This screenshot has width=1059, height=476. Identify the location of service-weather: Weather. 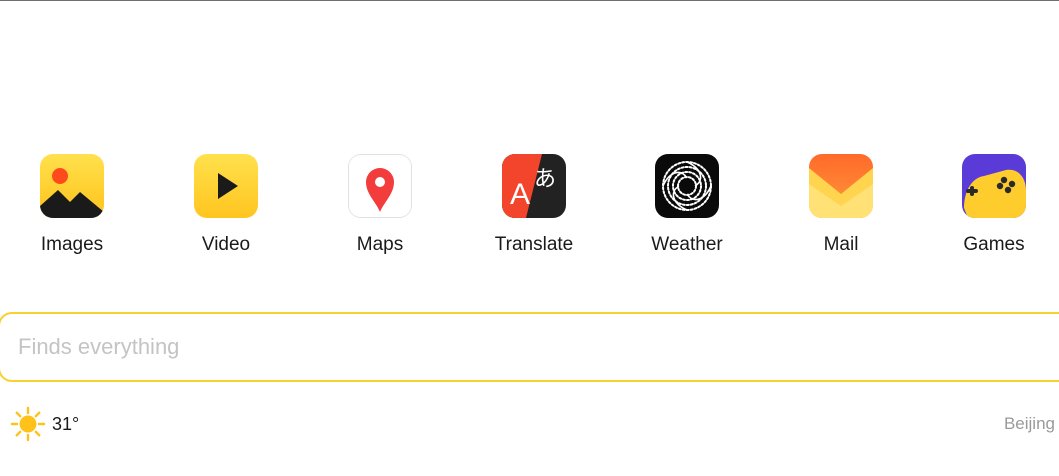
(687, 209).